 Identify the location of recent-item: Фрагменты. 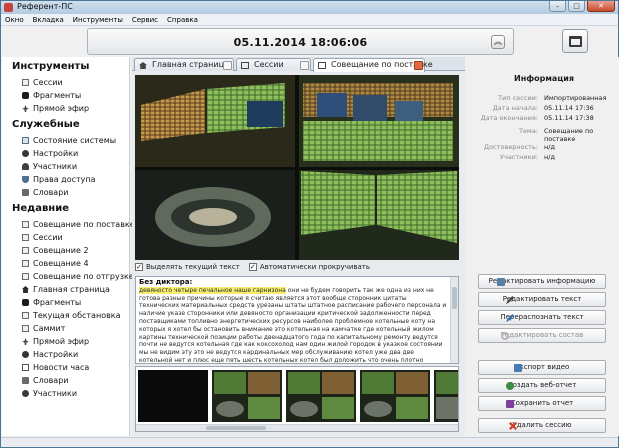
(51, 302).